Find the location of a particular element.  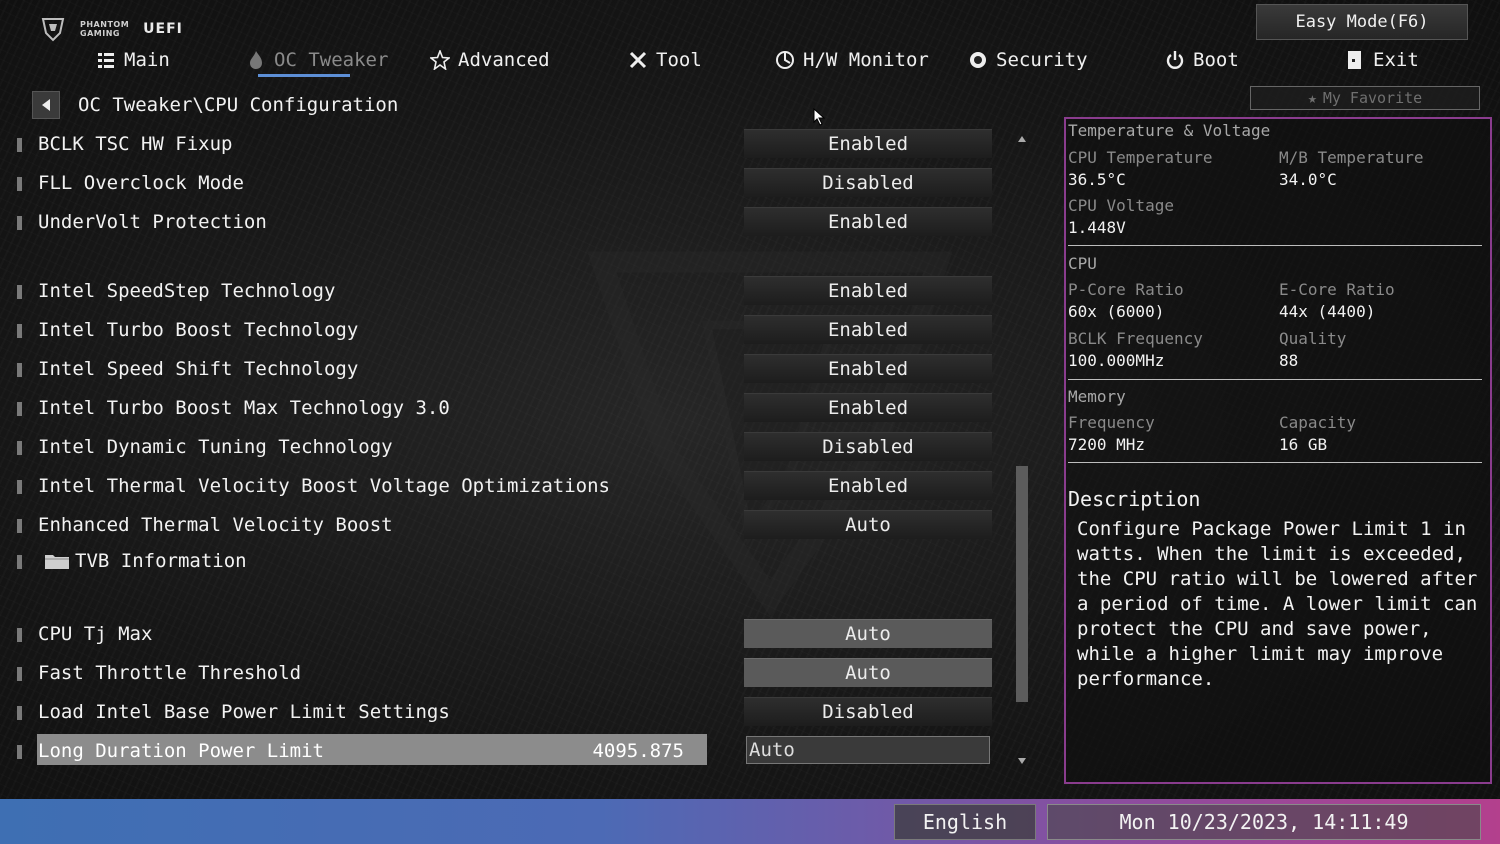

breadcrumb: OC Tweaker\CPU Configuration is located at coordinates (215, 105).